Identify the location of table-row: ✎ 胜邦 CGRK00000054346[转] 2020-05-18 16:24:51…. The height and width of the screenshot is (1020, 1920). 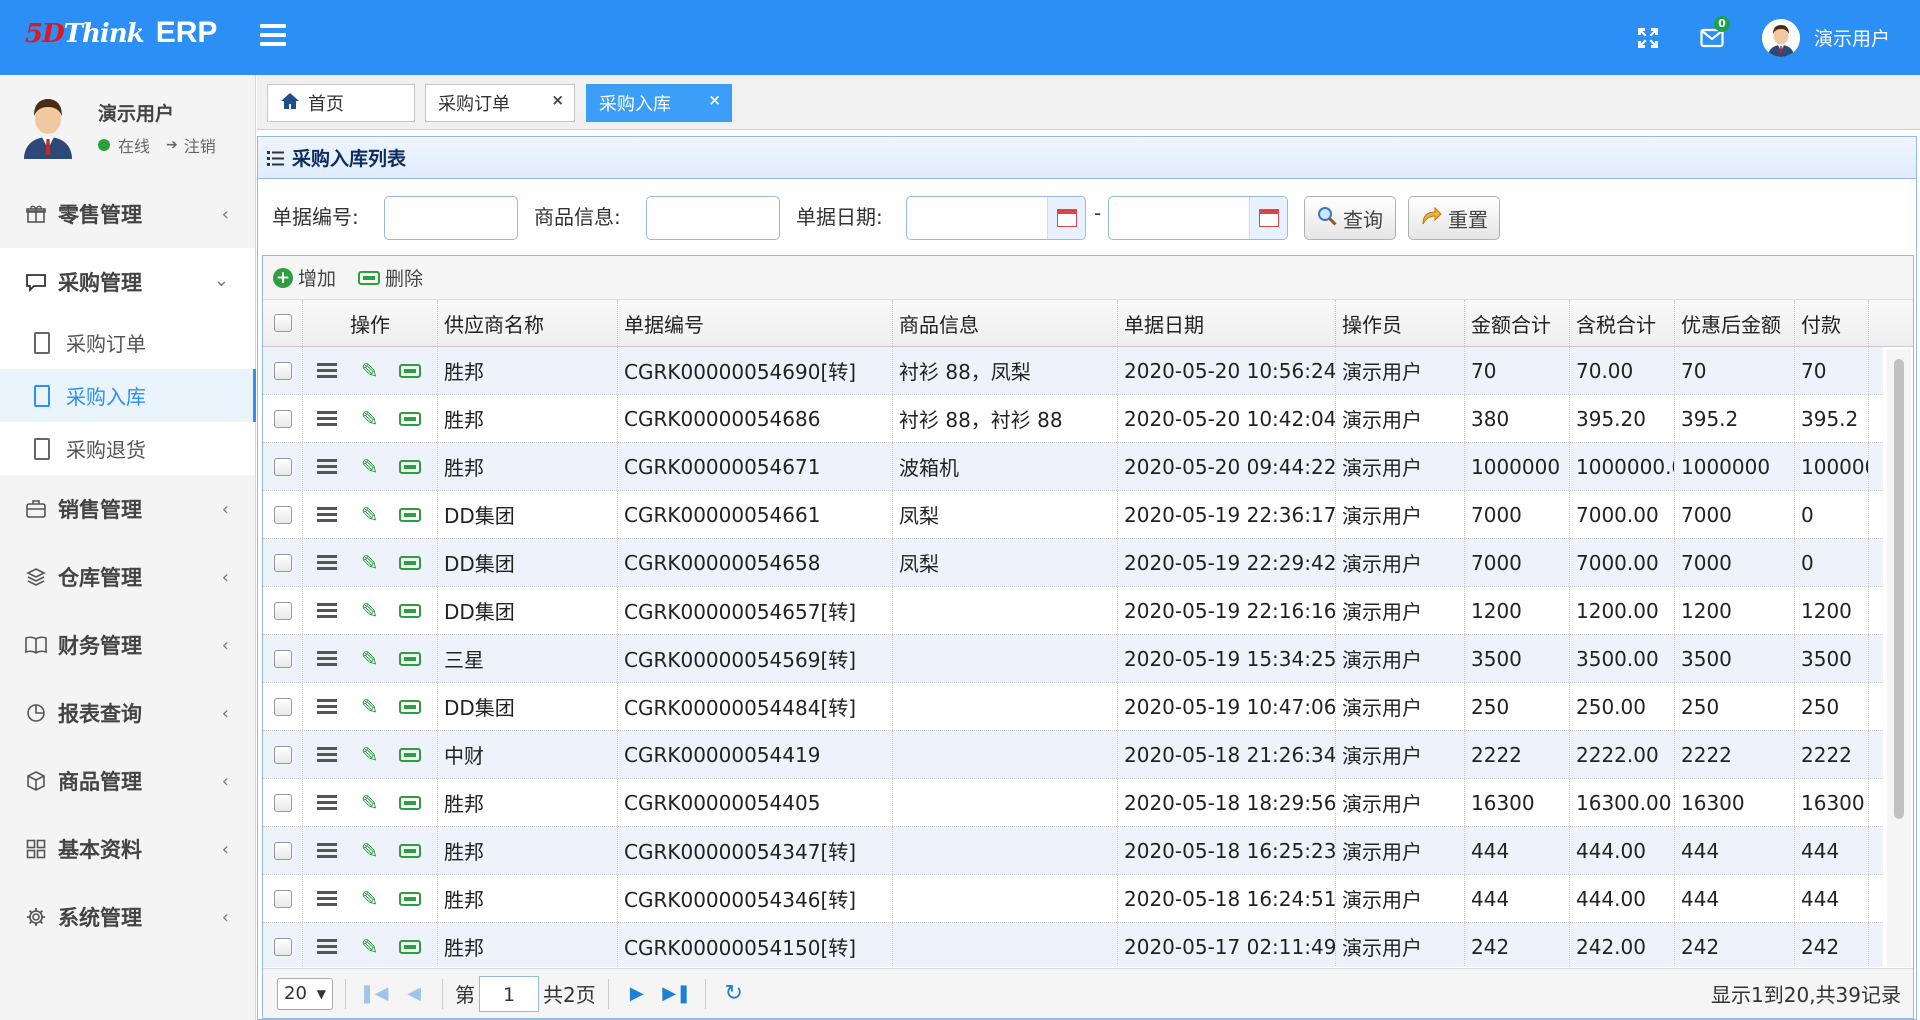
(1073, 899).